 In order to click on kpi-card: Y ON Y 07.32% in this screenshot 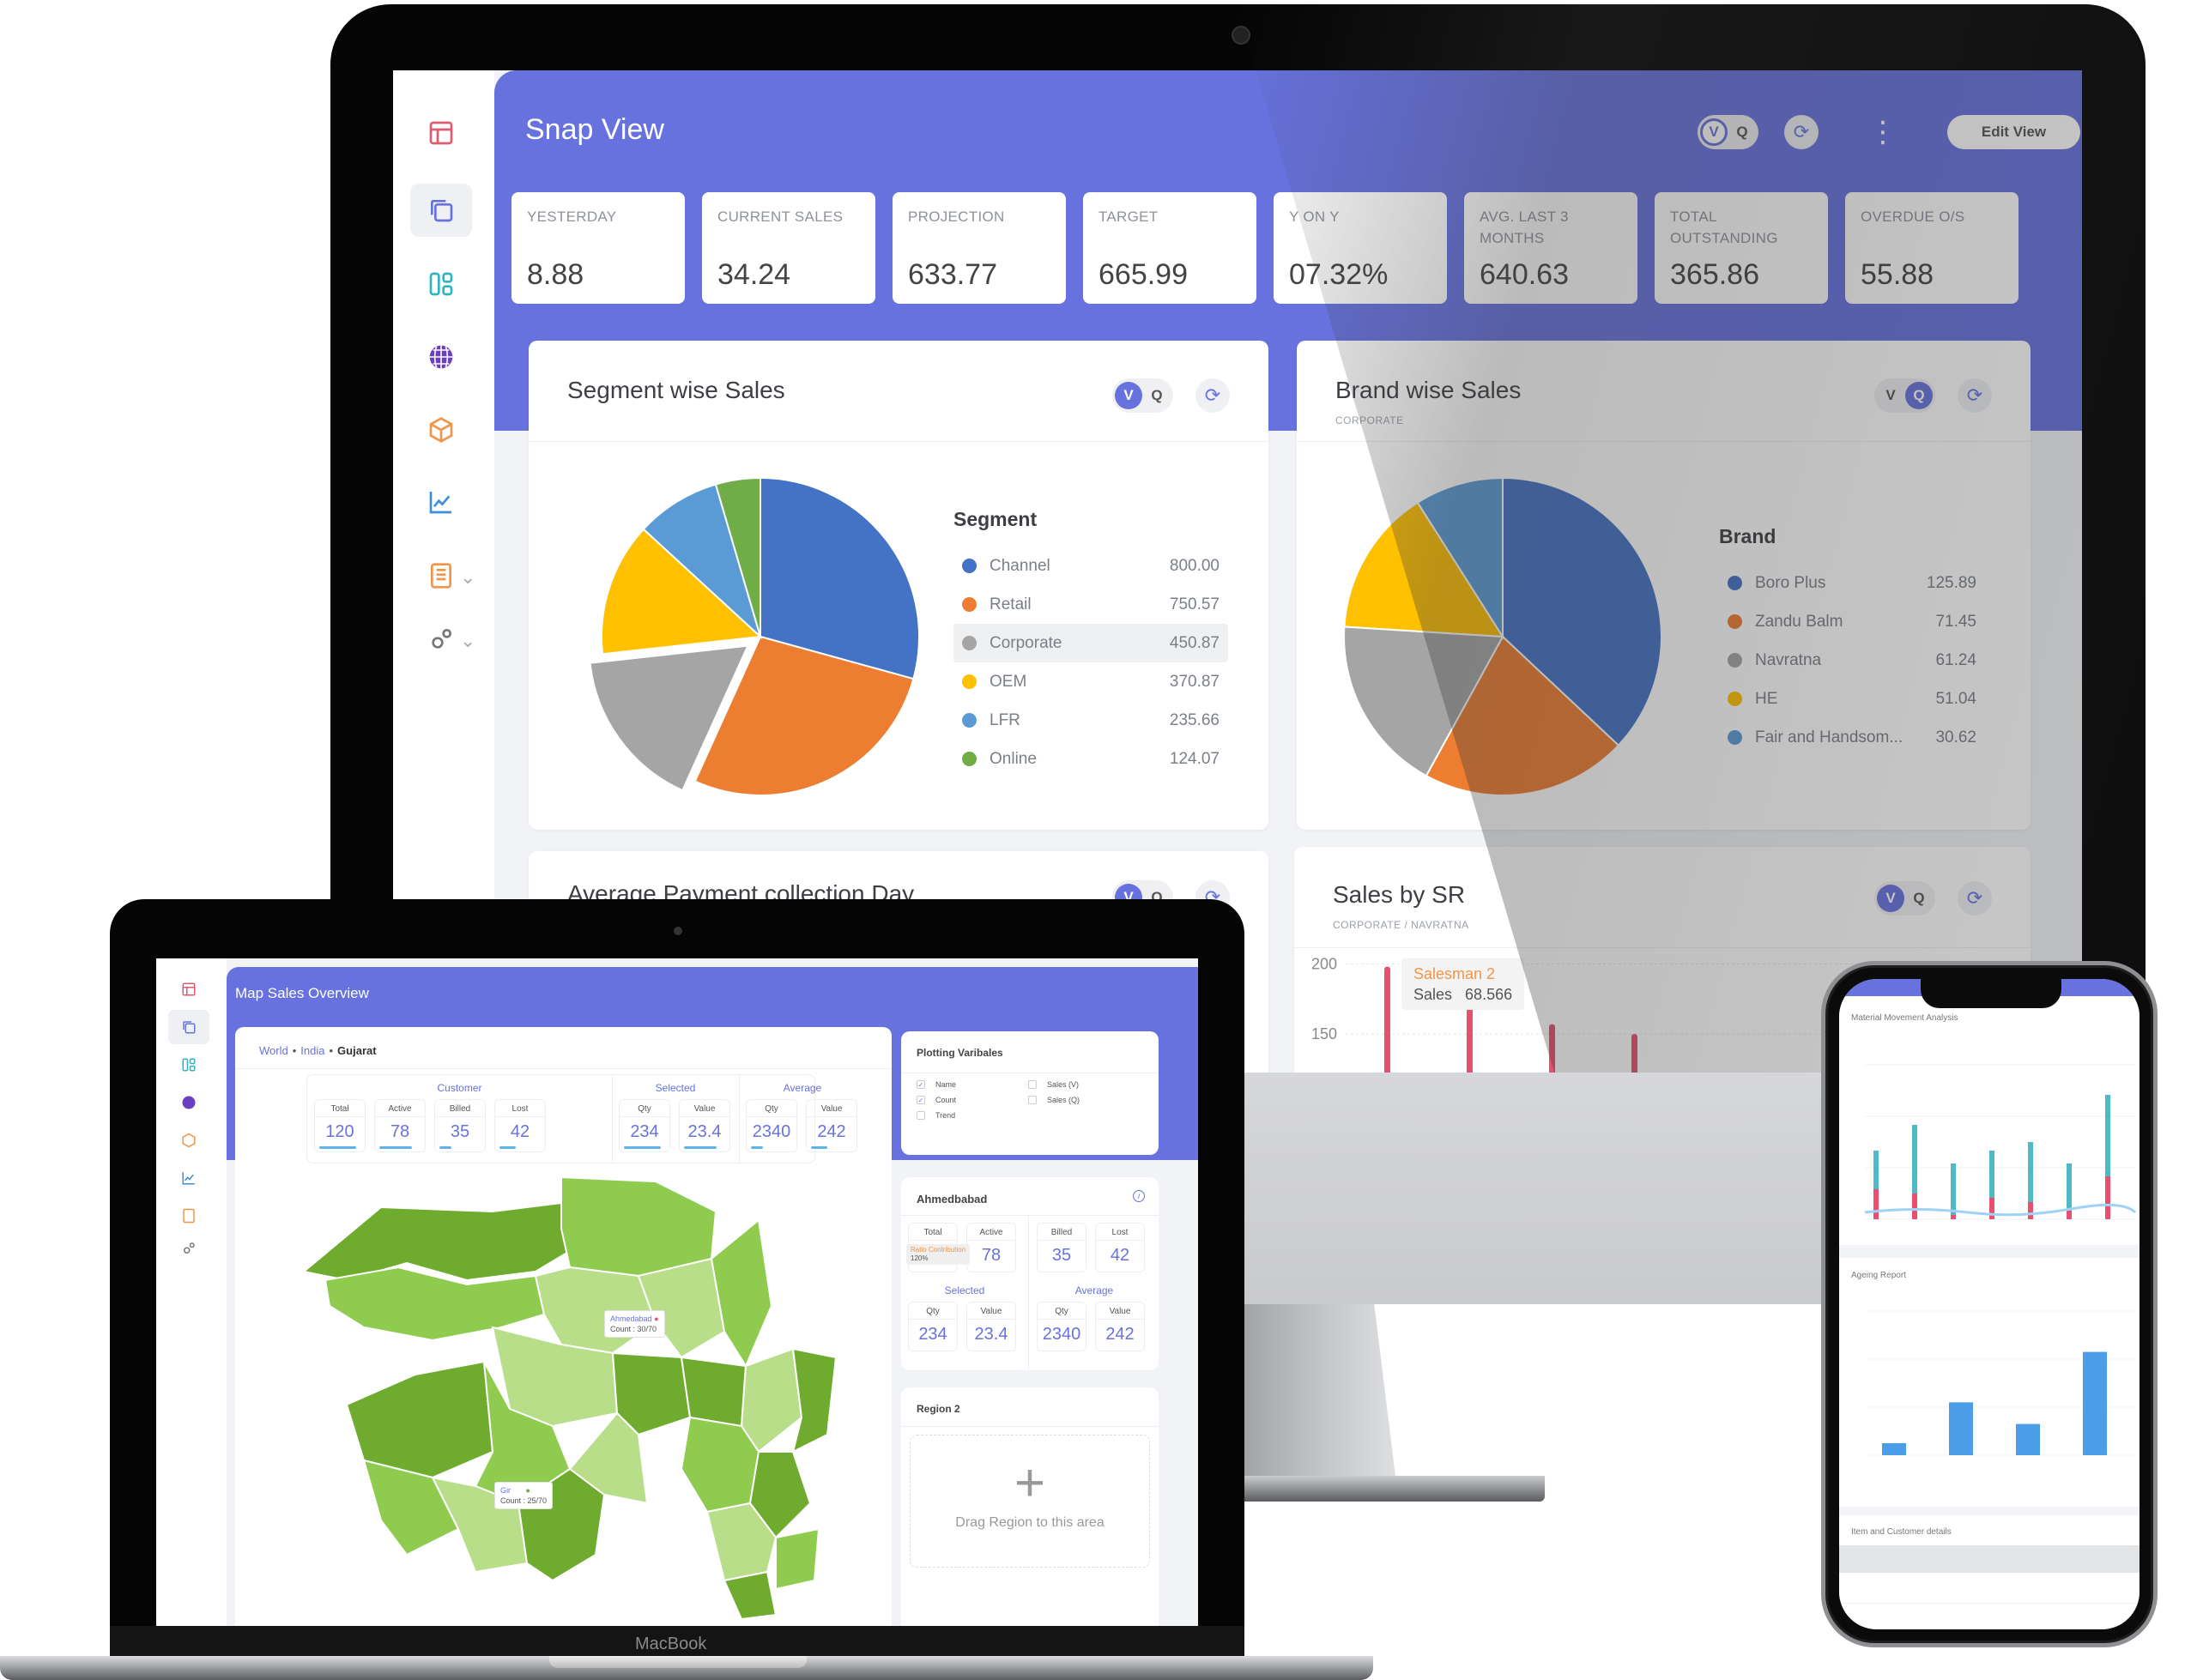, I will do `click(1360, 248)`.